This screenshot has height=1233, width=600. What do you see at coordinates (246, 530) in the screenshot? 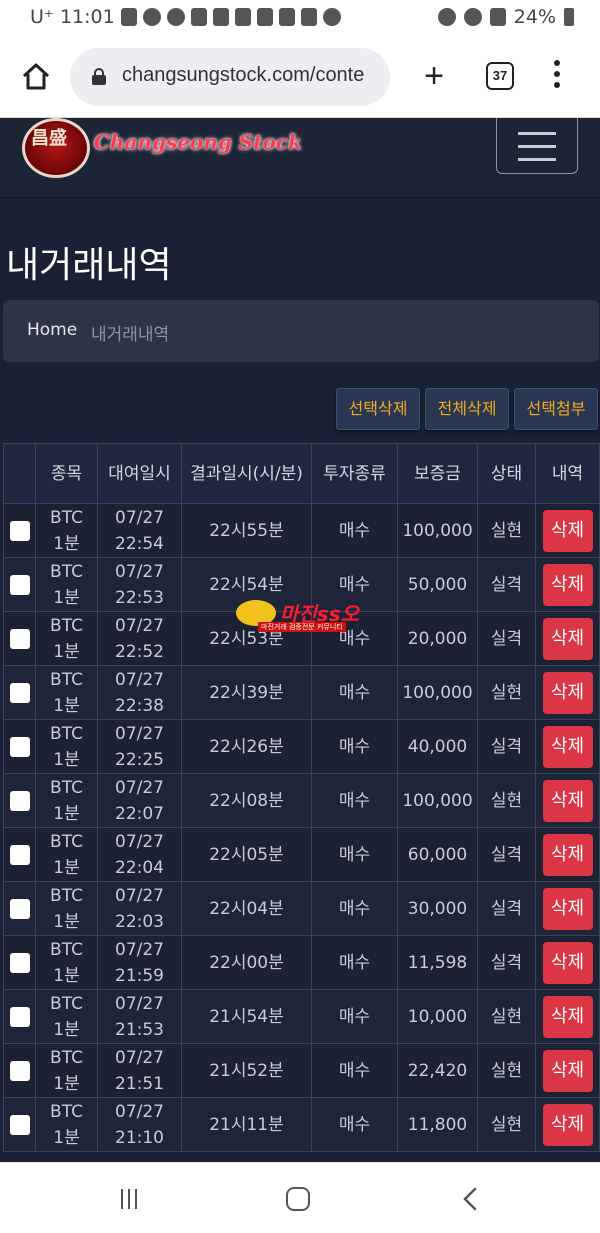
I see `result-time-cell: 22시55분` at bounding box center [246, 530].